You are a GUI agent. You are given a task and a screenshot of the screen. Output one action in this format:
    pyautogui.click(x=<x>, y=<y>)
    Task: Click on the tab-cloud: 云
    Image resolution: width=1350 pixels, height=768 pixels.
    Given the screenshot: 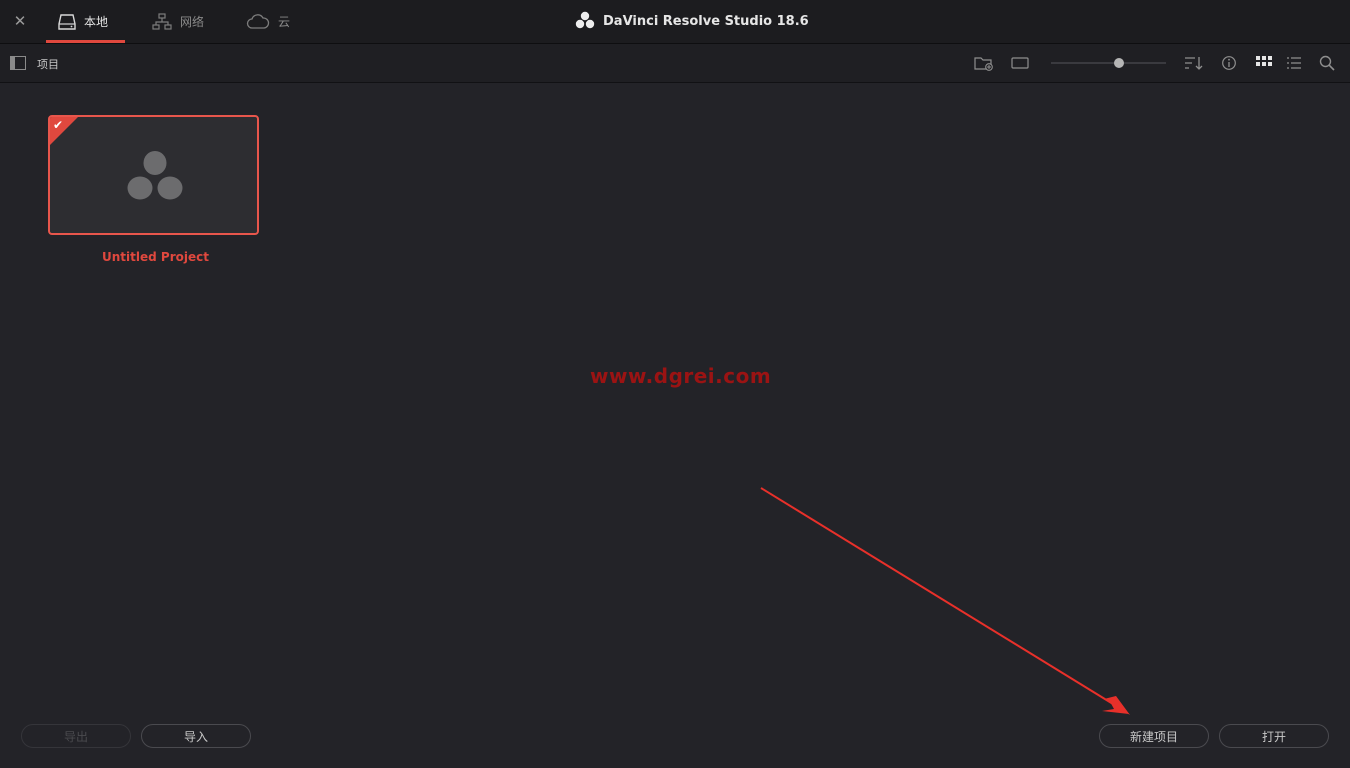 What is the action you would take?
    pyautogui.click(x=268, y=21)
    